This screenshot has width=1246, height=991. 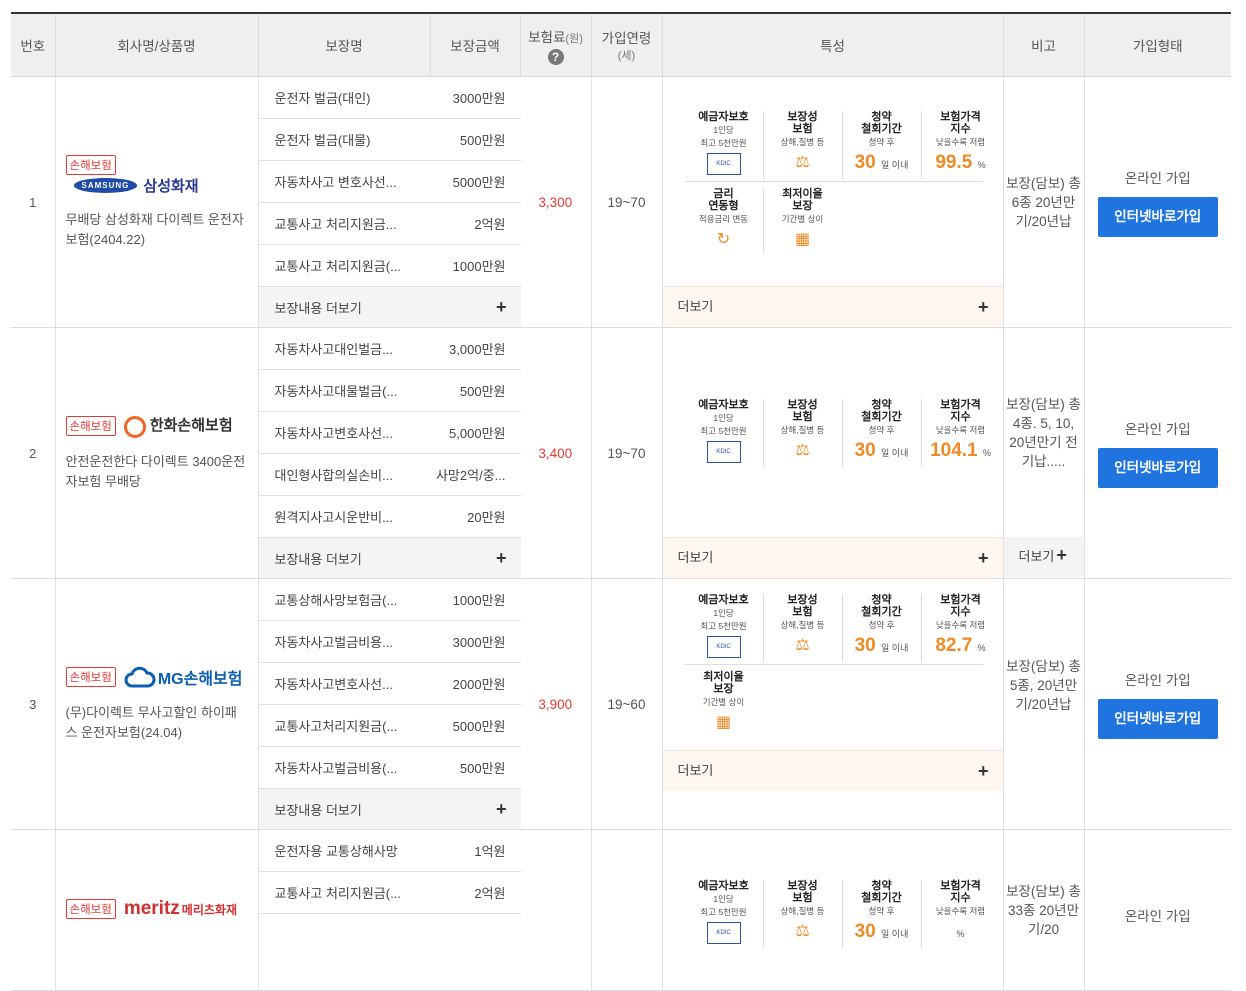 What do you see at coordinates (1157, 910) in the screenshot?
I see `join-cell: 온라인 가입` at bounding box center [1157, 910].